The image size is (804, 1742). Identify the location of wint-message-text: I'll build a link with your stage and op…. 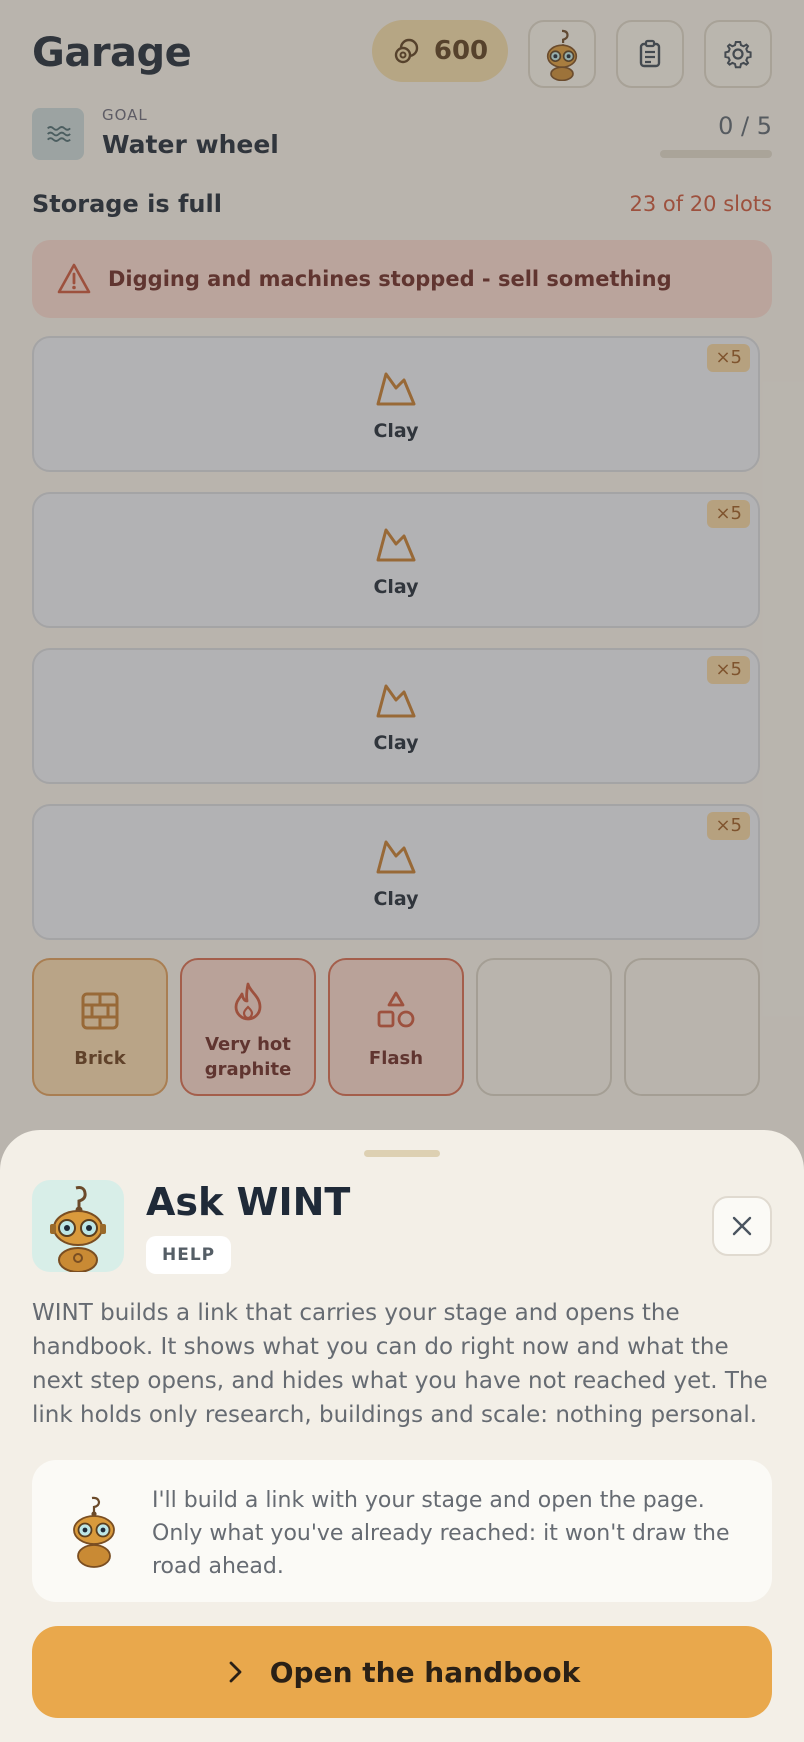
(441, 1533).